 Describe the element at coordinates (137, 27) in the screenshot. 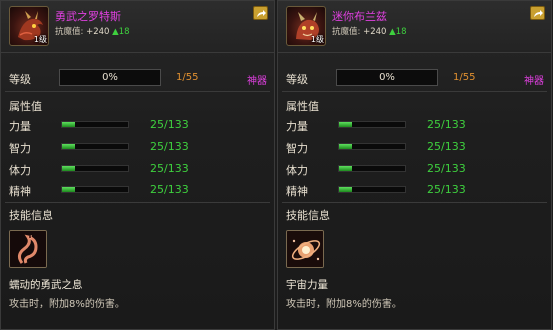

I see `pet-header: 1级 勇武之罗特斯 抗魔值: +240 ▲18` at that location.